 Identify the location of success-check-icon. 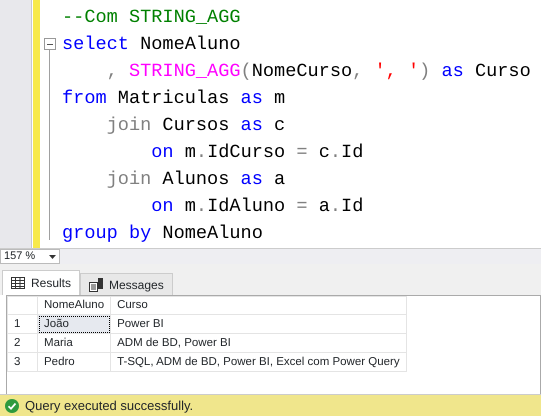
(12, 405).